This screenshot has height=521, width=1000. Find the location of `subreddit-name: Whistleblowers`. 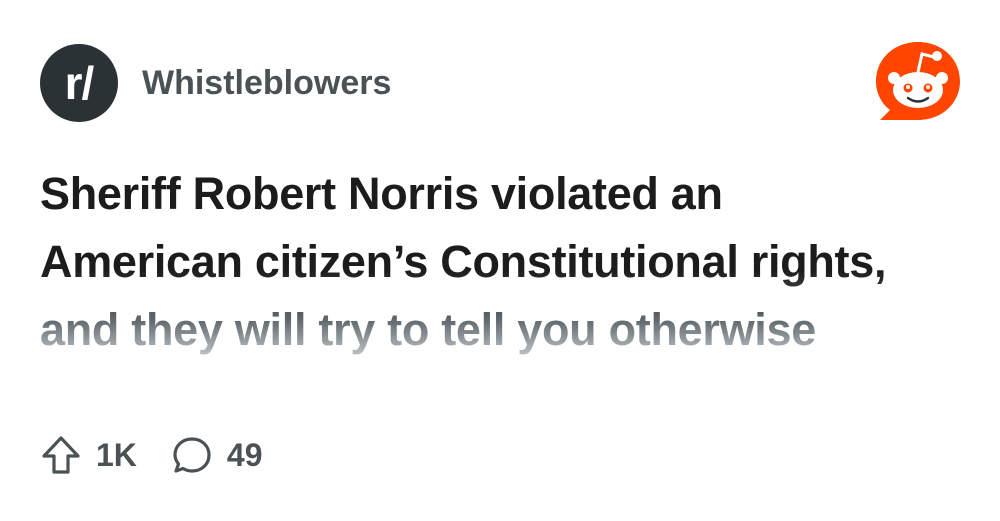

subreddit-name: Whistleblowers is located at coordinates (266, 83).